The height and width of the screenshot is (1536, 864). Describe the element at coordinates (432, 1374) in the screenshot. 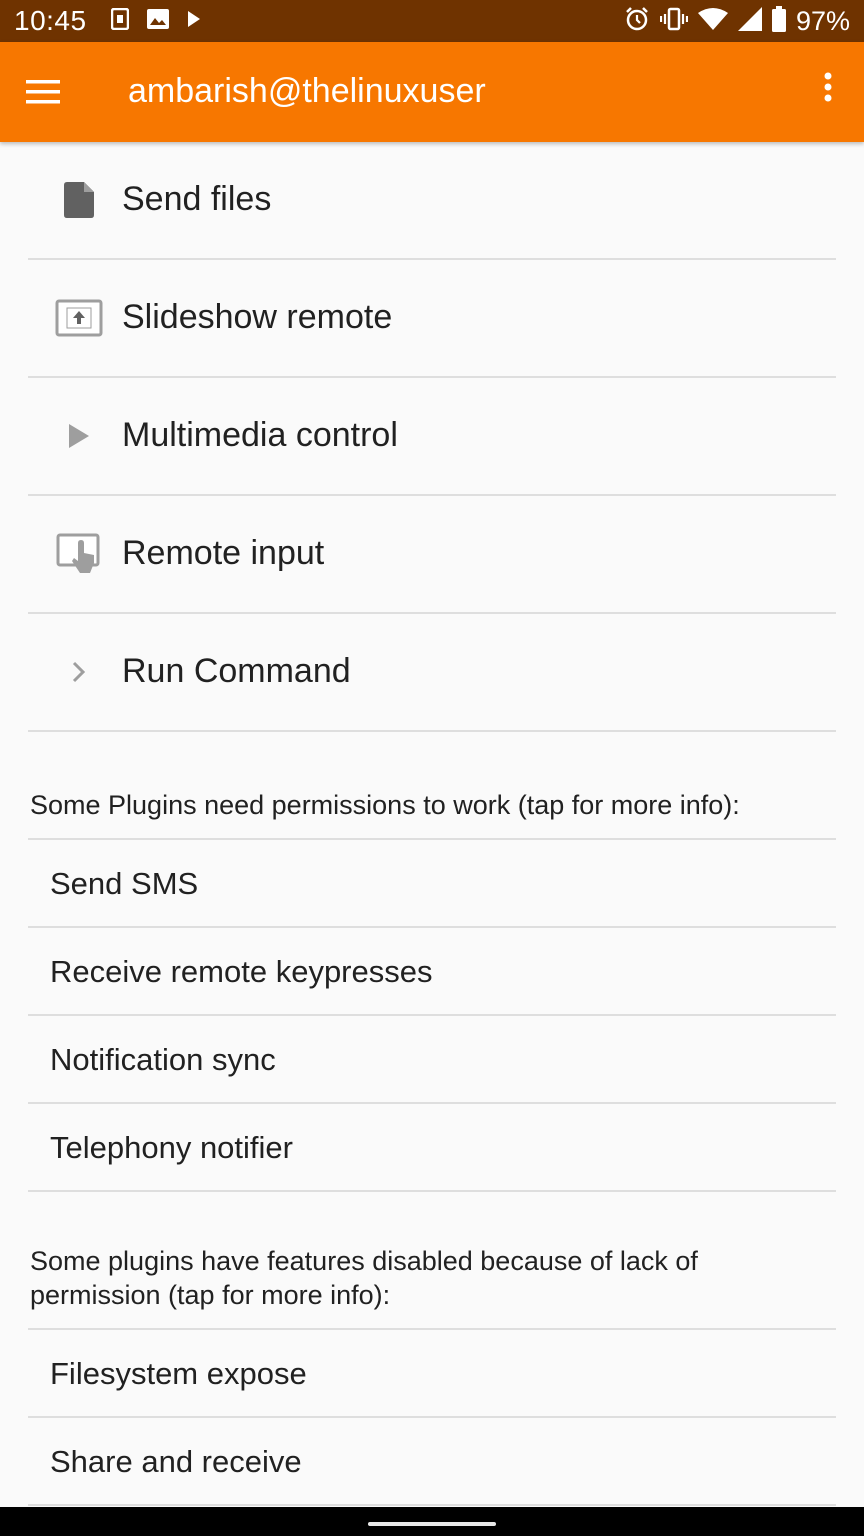

I see `disabled-item-filesystem-expose: Filesystem expose` at that location.